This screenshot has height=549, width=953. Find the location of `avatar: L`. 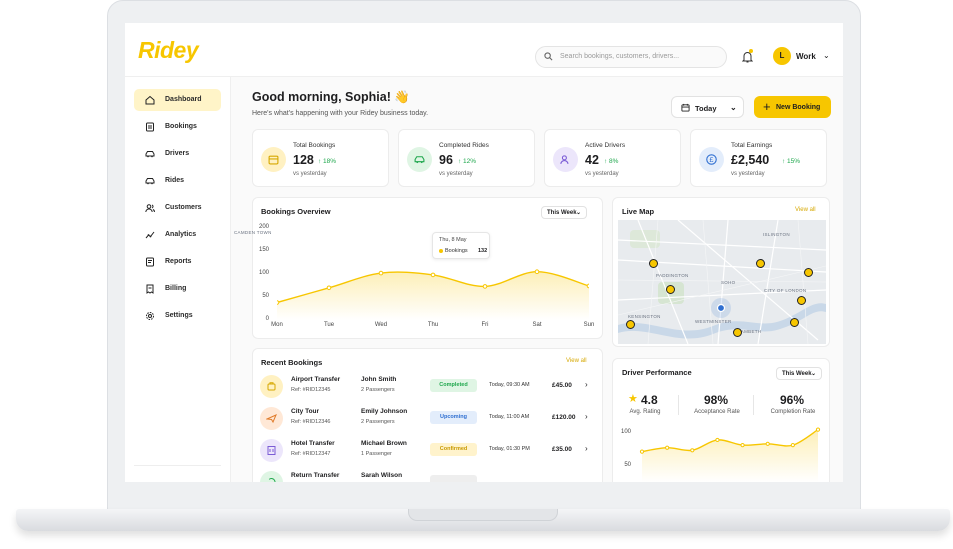

avatar: L is located at coordinates (782, 56).